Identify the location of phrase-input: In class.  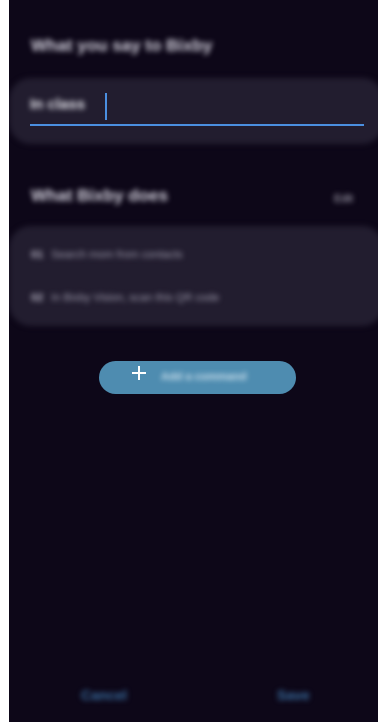
(57, 104).